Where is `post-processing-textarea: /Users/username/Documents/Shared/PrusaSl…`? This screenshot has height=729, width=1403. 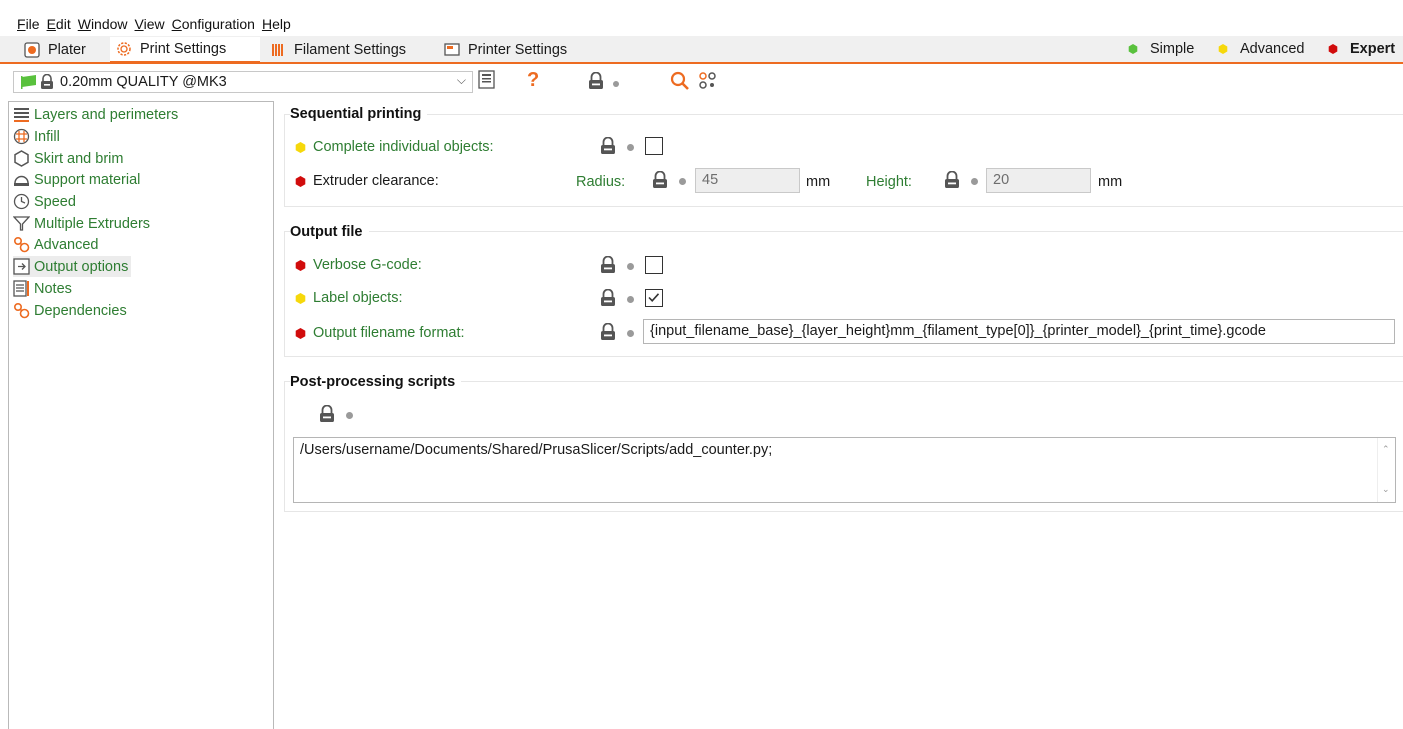
post-processing-textarea: /Users/username/Documents/Shared/PrusaSl… is located at coordinates (844, 470).